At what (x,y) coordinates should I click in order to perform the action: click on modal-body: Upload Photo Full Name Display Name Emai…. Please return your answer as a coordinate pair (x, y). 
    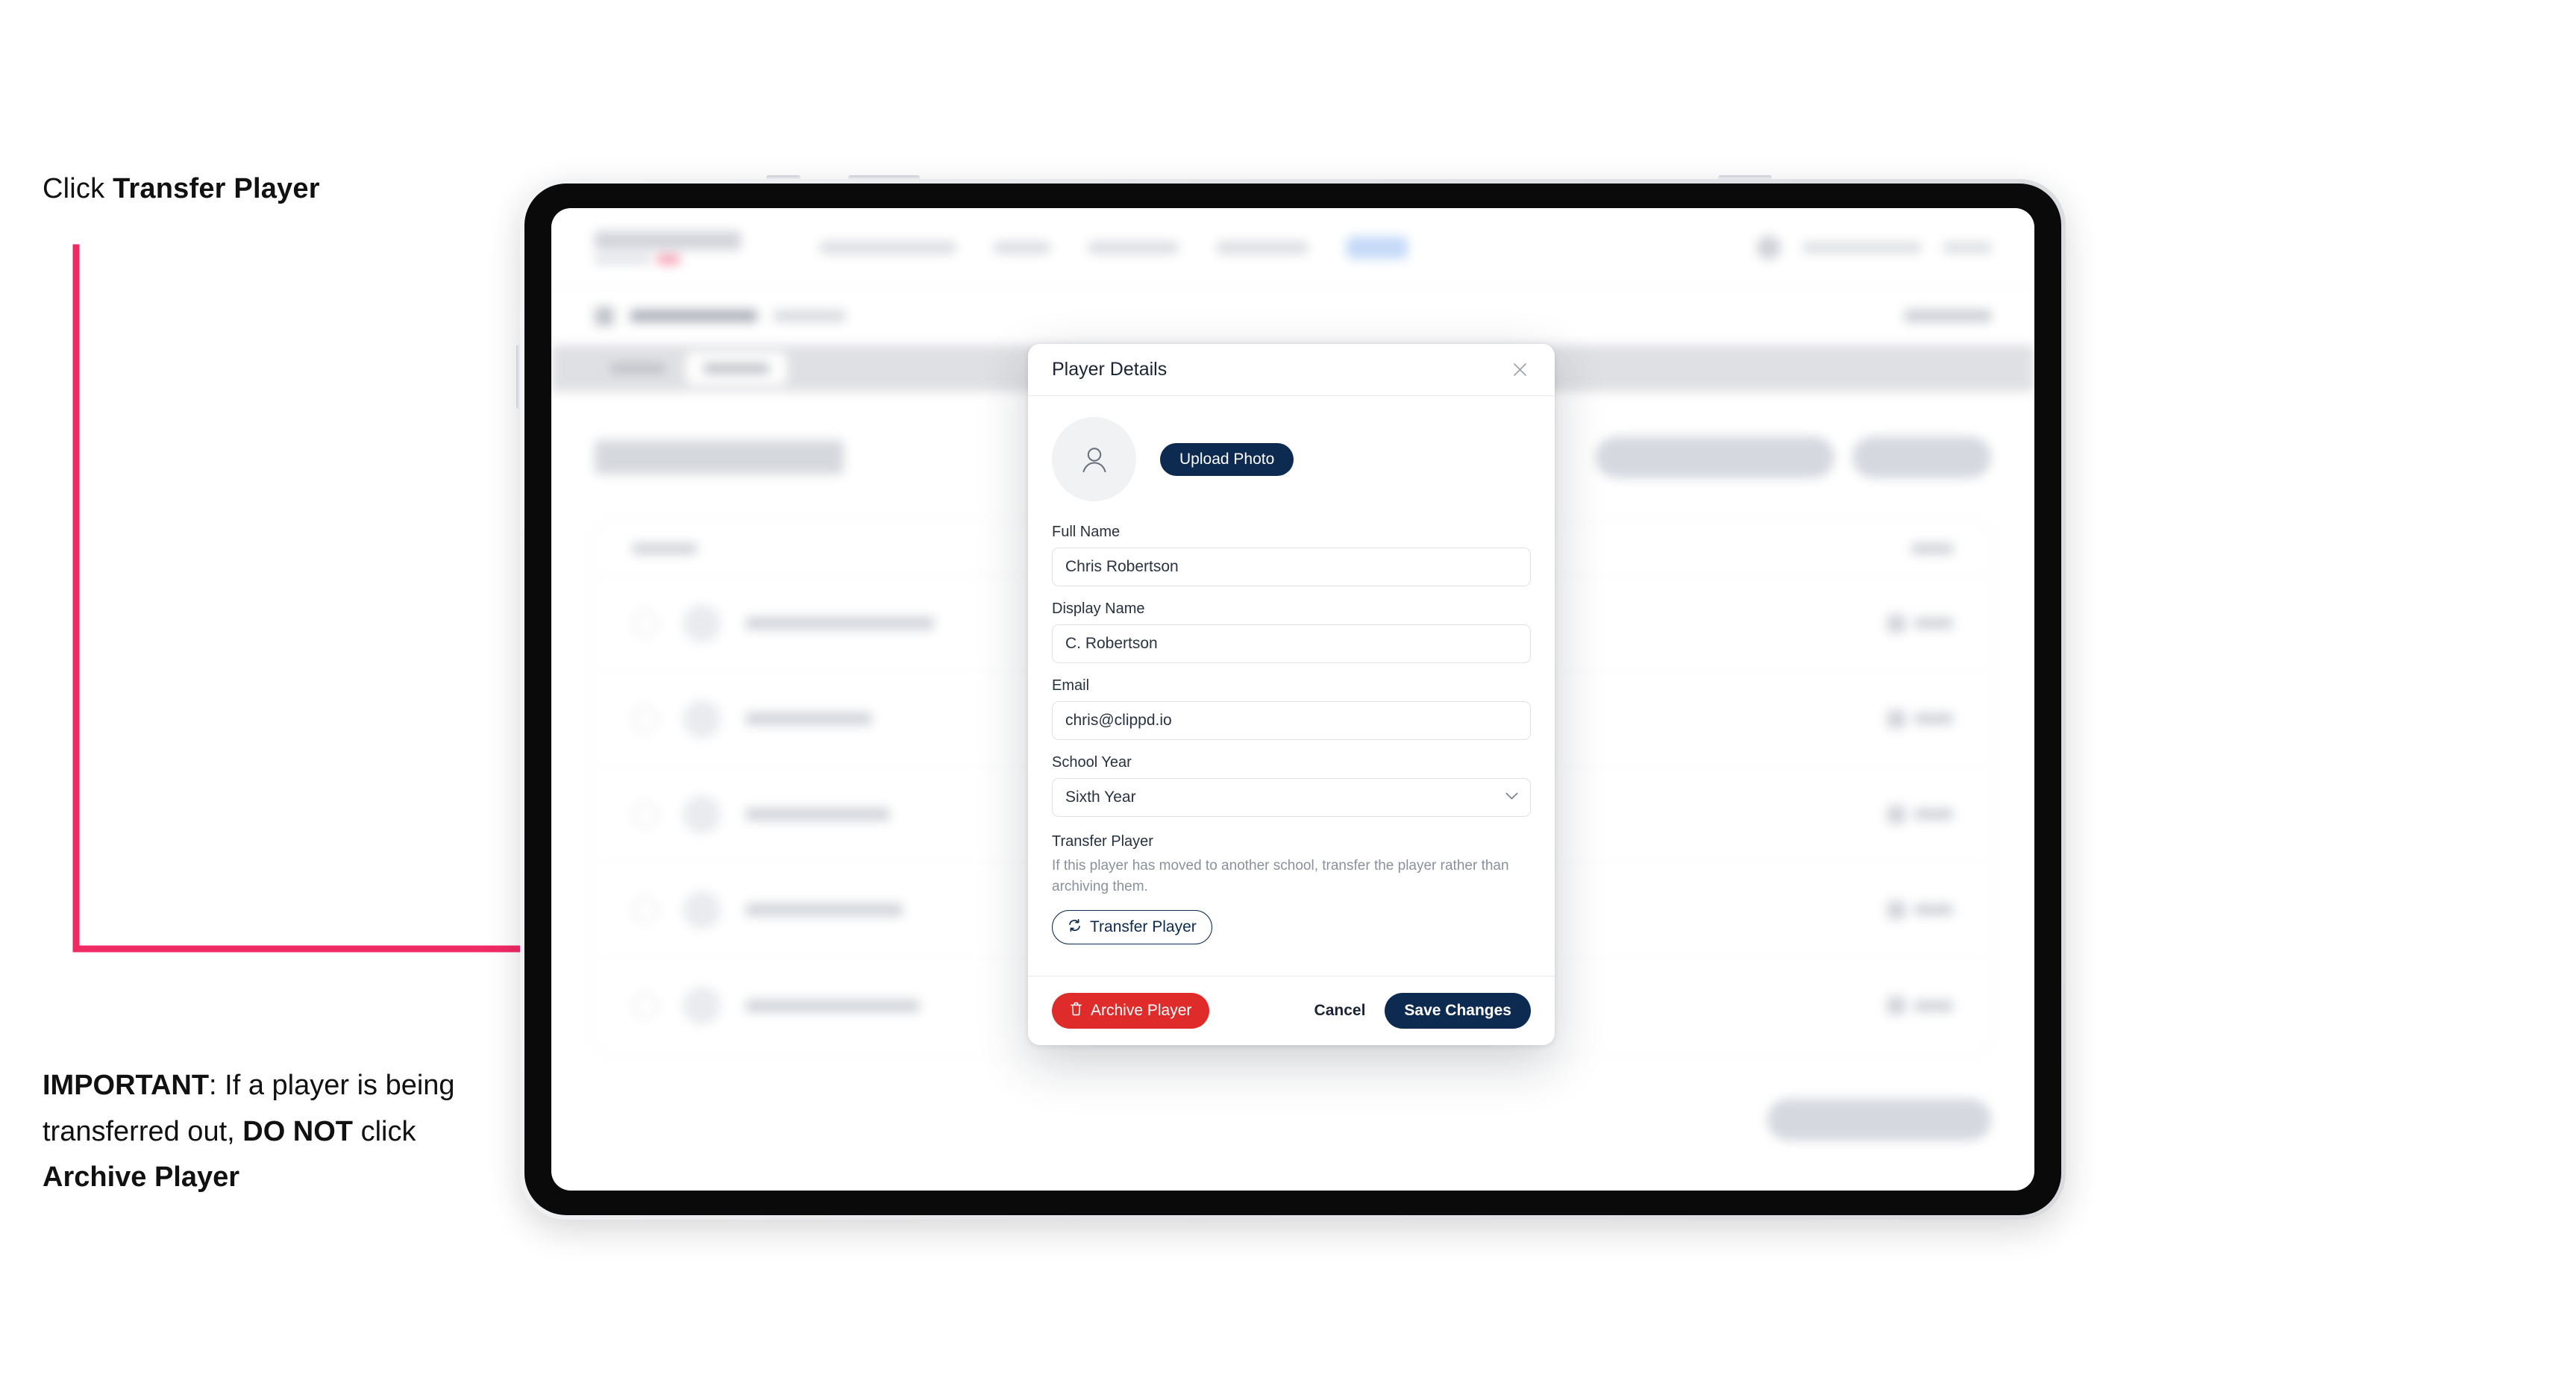
    Looking at the image, I should click on (1291, 686).